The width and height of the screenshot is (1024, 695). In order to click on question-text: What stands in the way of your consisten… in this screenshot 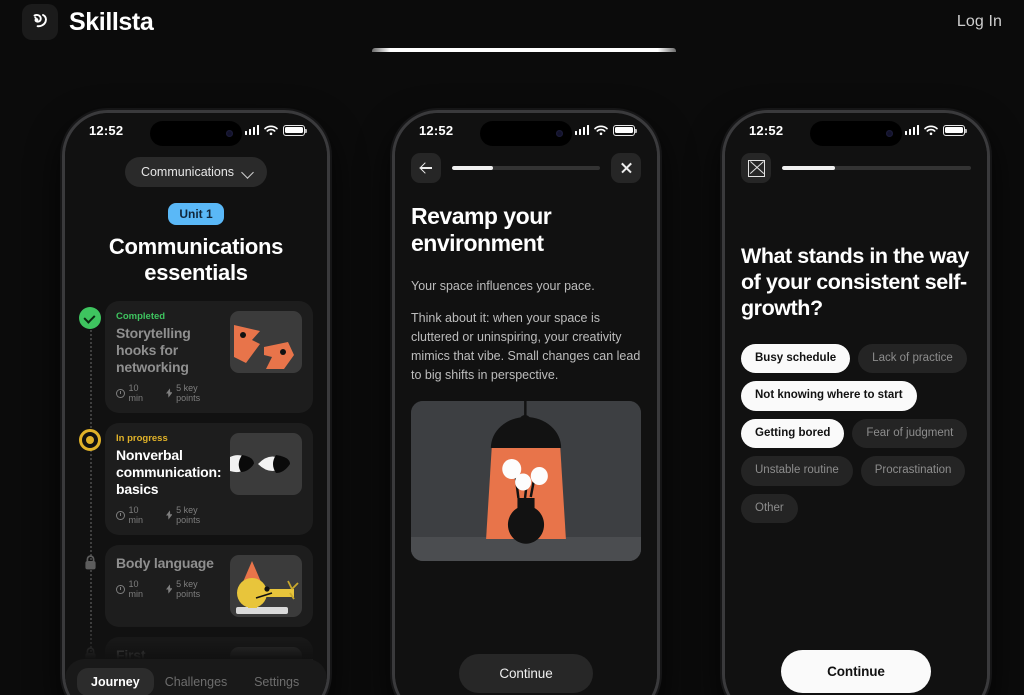, I will do `click(855, 282)`.